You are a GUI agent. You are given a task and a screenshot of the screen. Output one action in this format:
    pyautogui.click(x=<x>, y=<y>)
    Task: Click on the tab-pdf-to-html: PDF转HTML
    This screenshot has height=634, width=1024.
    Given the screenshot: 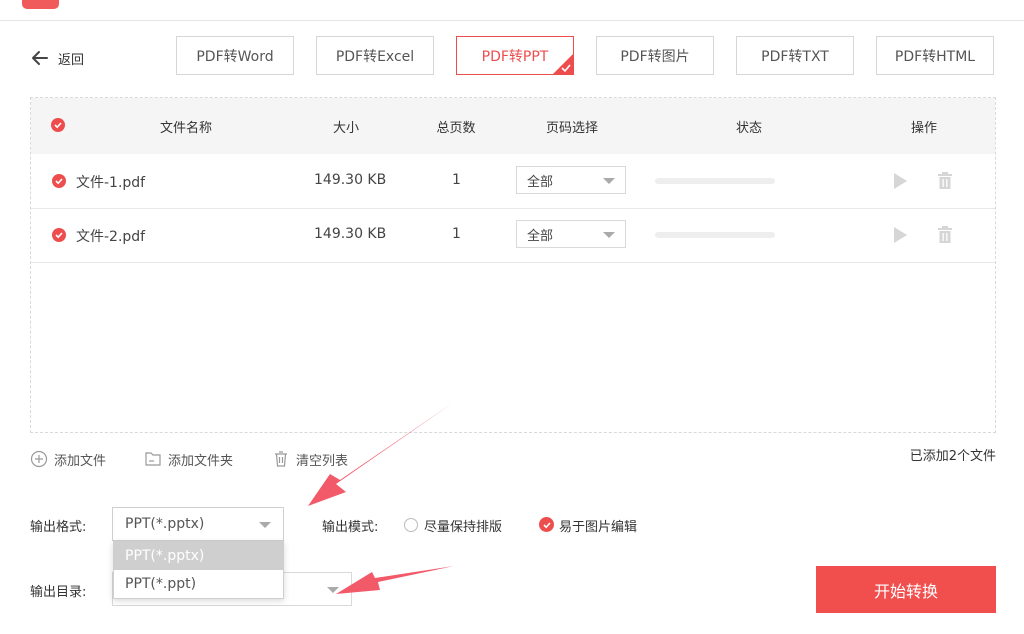 What is the action you would take?
    pyautogui.click(x=935, y=55)
    